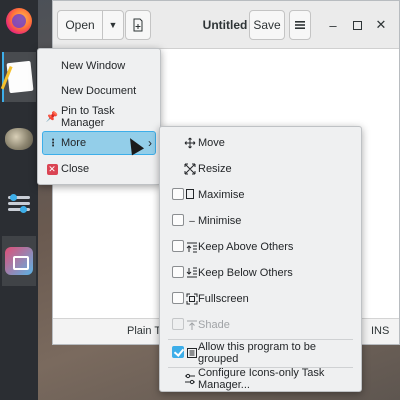 The image size is (400, 400). Describe the element at coordinates (74, 143) in the screenshot. I see `menu-item-label: More` at that location.